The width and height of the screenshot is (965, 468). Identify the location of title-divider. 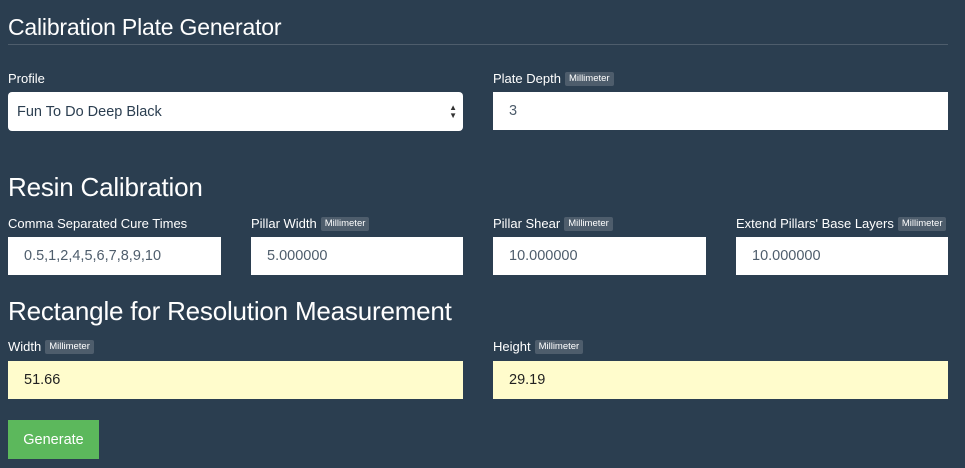
(478, 44).